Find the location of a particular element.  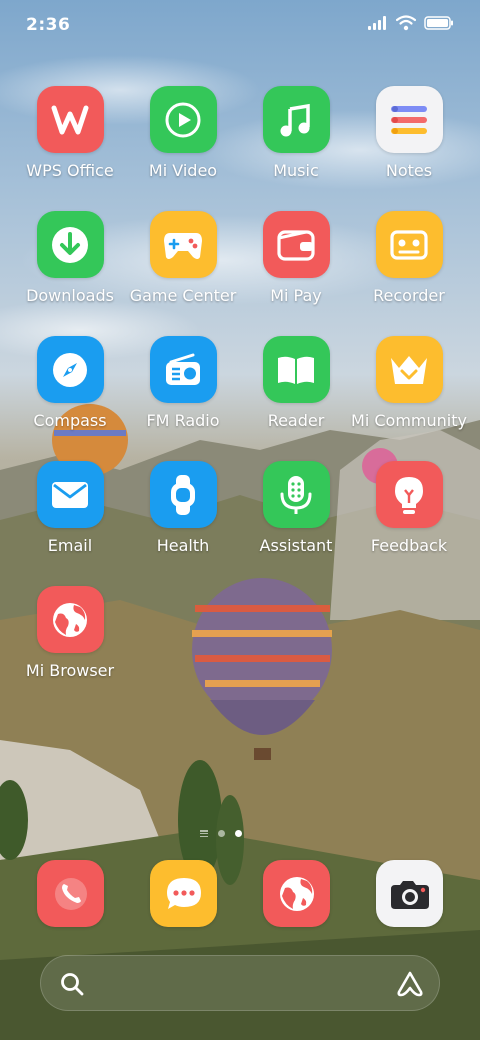

app-fm-radio: FM Radio is located at coordinates (183, 391).